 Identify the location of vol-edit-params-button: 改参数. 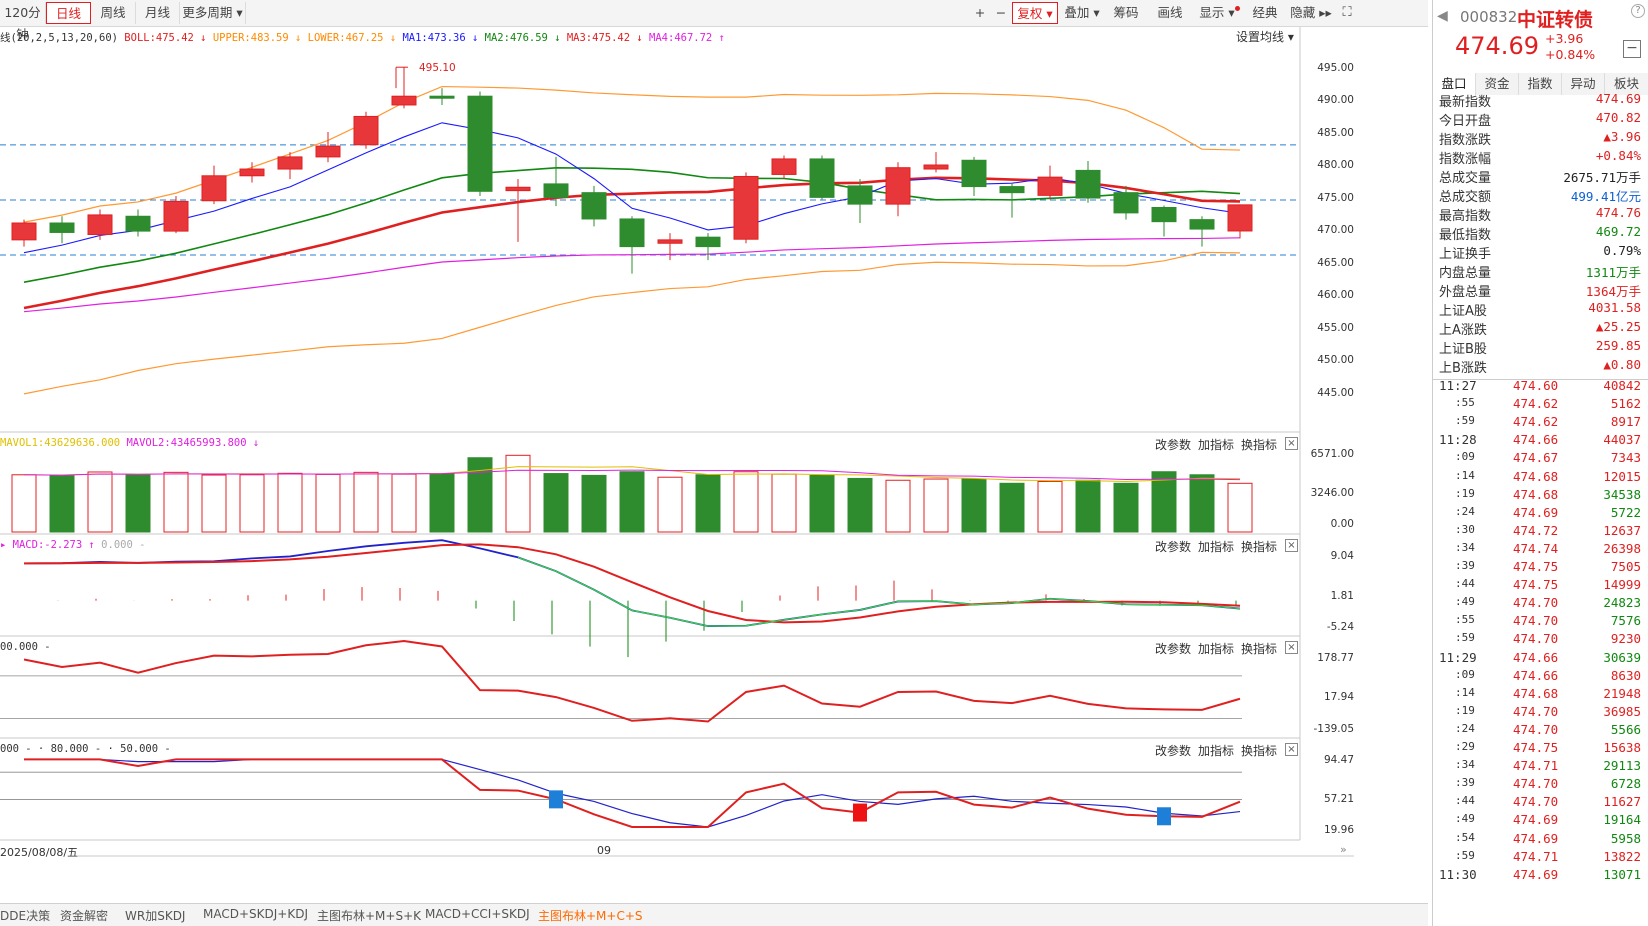
(1173, 444).